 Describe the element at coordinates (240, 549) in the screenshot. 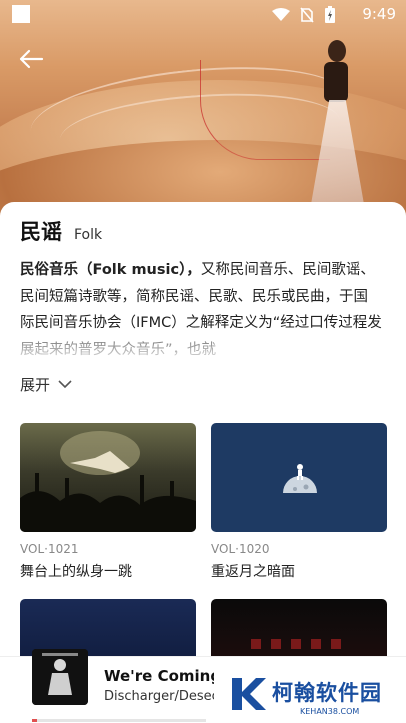

I see `album-vol: VOL·1020` at that location.